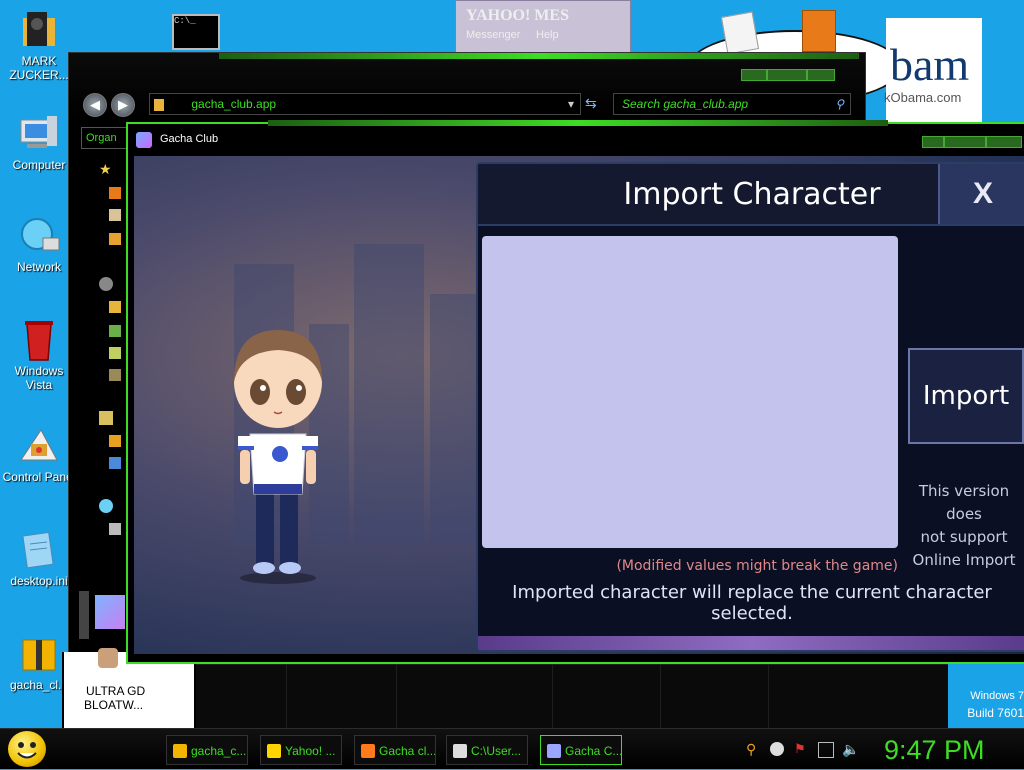  What do you see at coordinates (106, 506) in the screenshot?
I see `network-small-icon` at bounding box center [106, 506].